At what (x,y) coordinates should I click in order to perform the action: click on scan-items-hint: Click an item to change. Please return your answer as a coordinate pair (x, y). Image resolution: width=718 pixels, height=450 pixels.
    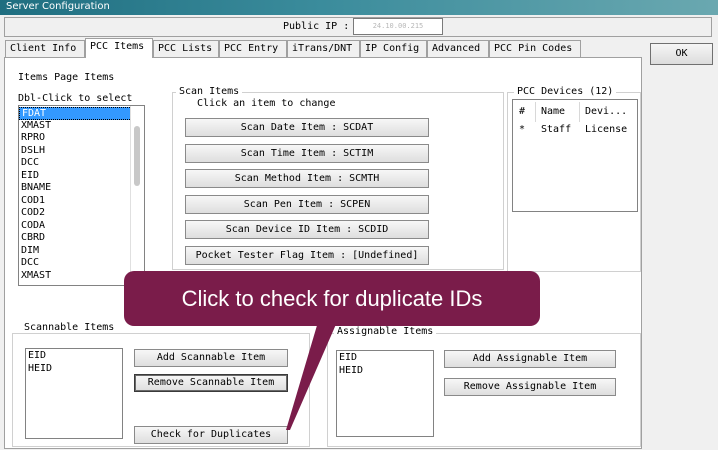
    Looking at the image, I should click on (266, 103).